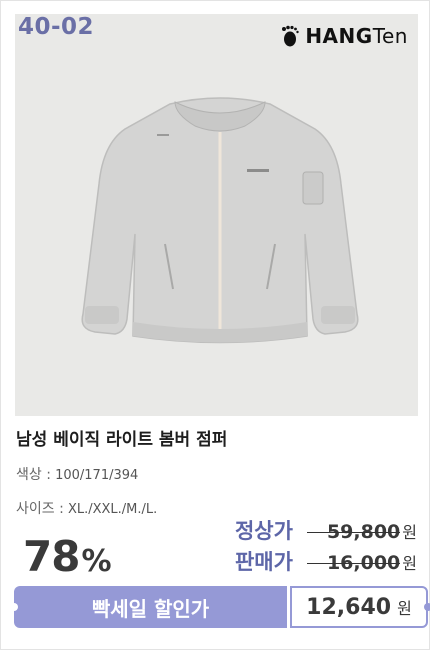 The height and width of the screenshot is (650, 430). I want to click on deal-price-value: 12,640, so click(349, 607).